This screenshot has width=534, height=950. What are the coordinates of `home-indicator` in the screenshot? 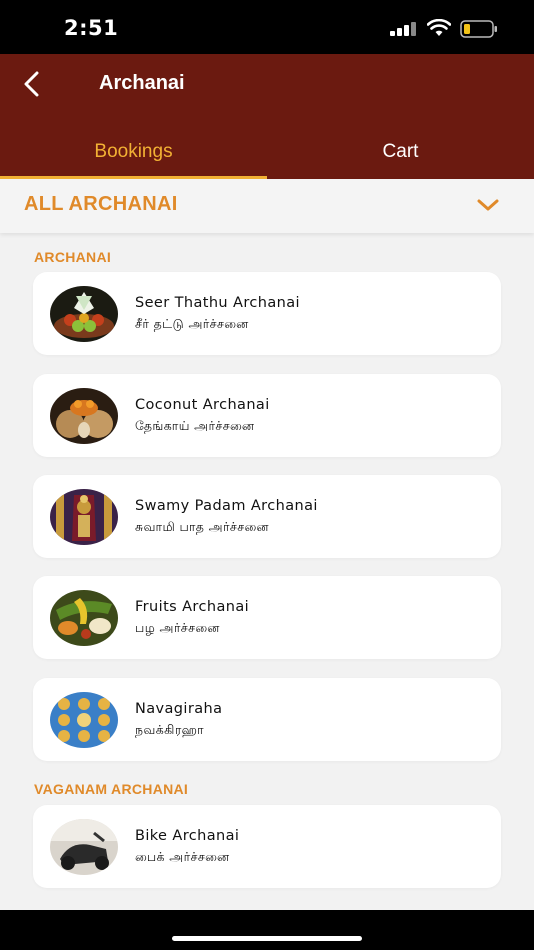 It's located at (267, 938).